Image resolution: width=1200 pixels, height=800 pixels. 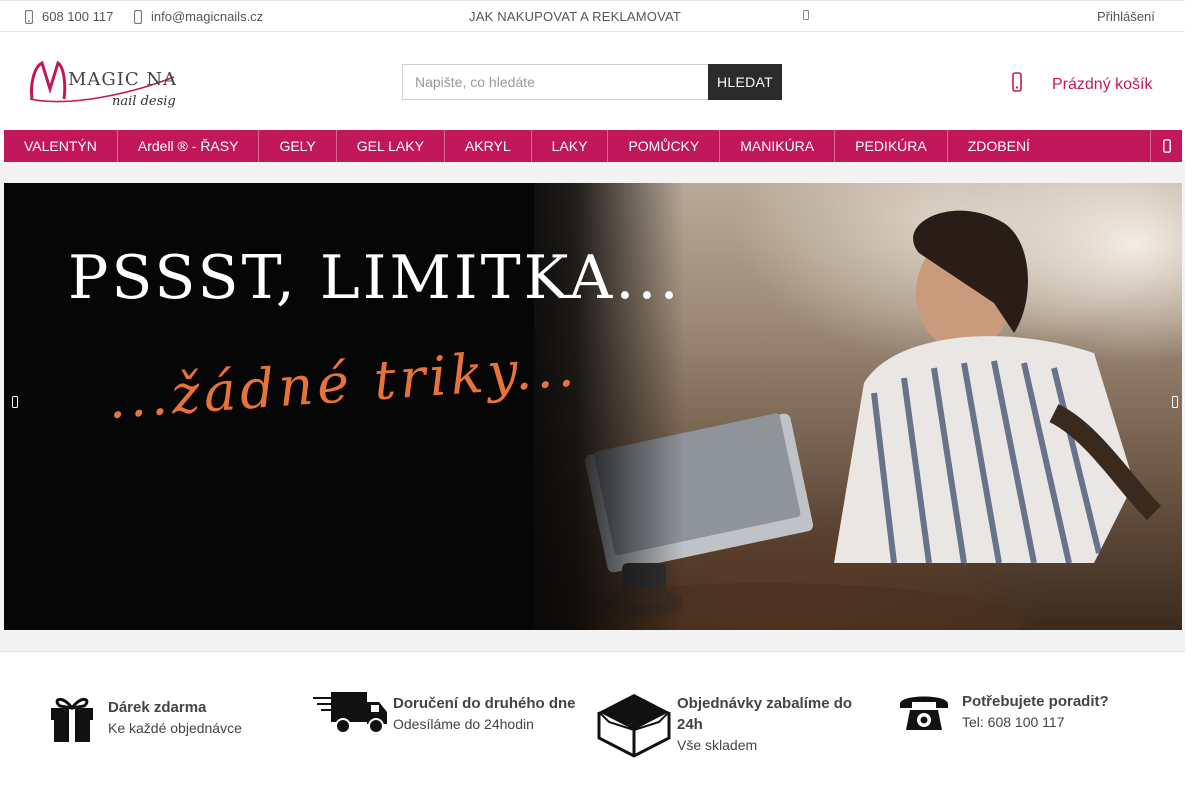 What do you see at coordinates (298, 146) in the screenshot?
I see `nav-item-gely: GELY` at bounding box center [298, 146].